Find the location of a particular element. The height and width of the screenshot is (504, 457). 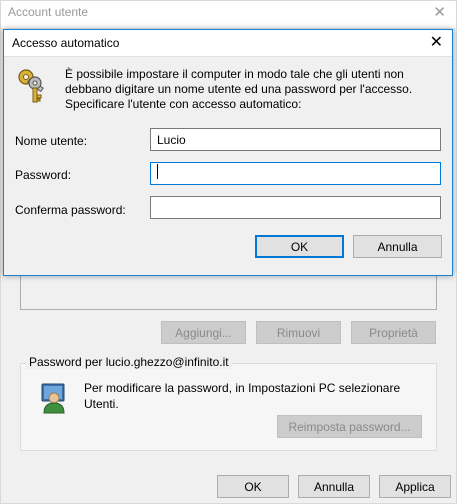

ok-button: OK is located at coordinates (253, 486).